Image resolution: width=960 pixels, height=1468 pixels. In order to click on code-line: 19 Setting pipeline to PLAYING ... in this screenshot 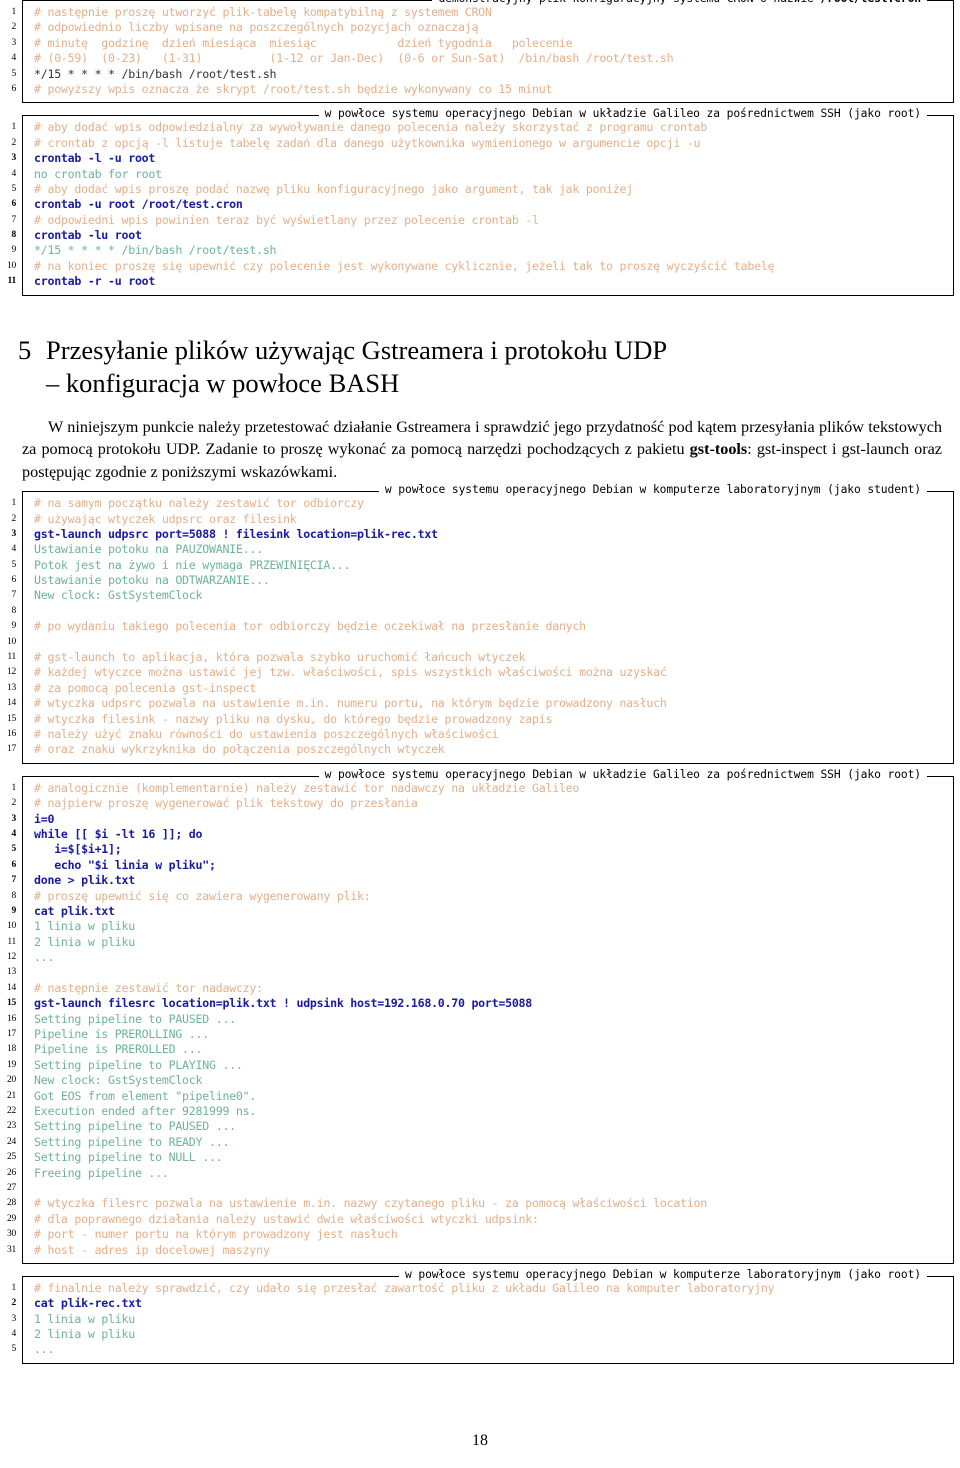, I will do `click(480, 1065)`.